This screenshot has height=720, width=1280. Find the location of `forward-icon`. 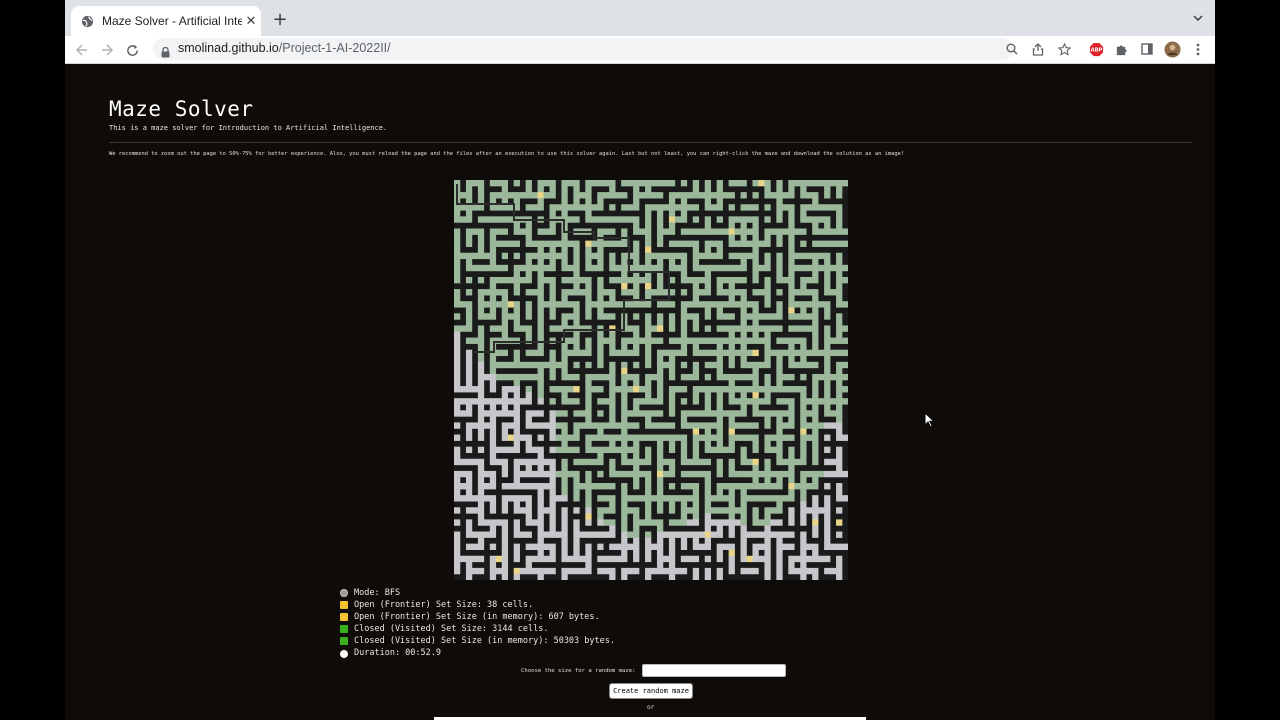

forward-icon is located at coordinates (107, 50).